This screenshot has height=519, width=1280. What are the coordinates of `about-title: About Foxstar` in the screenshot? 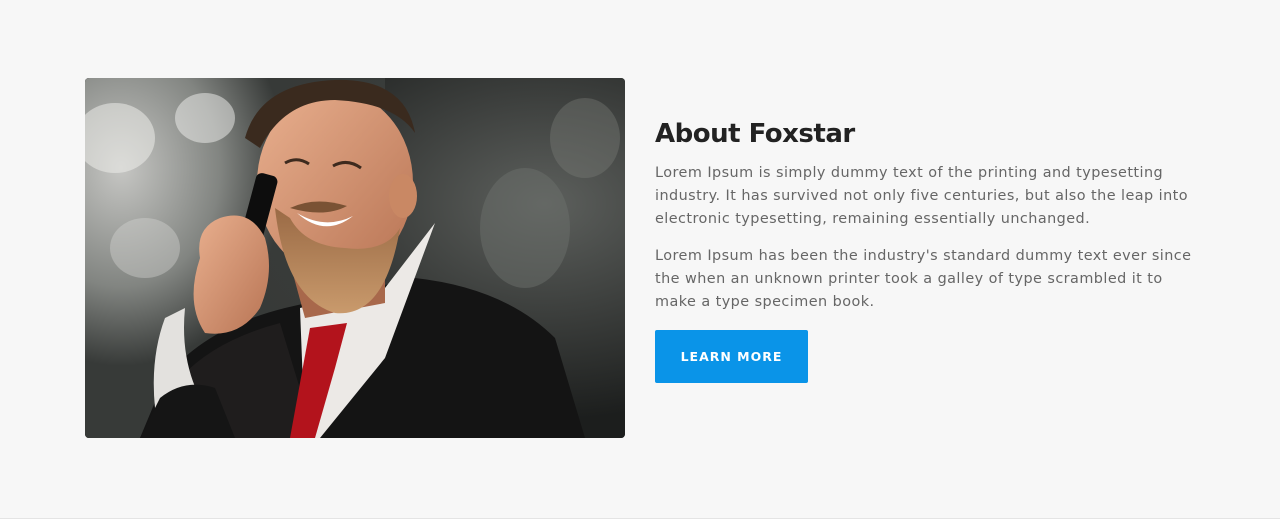 It's located at (755, 134).